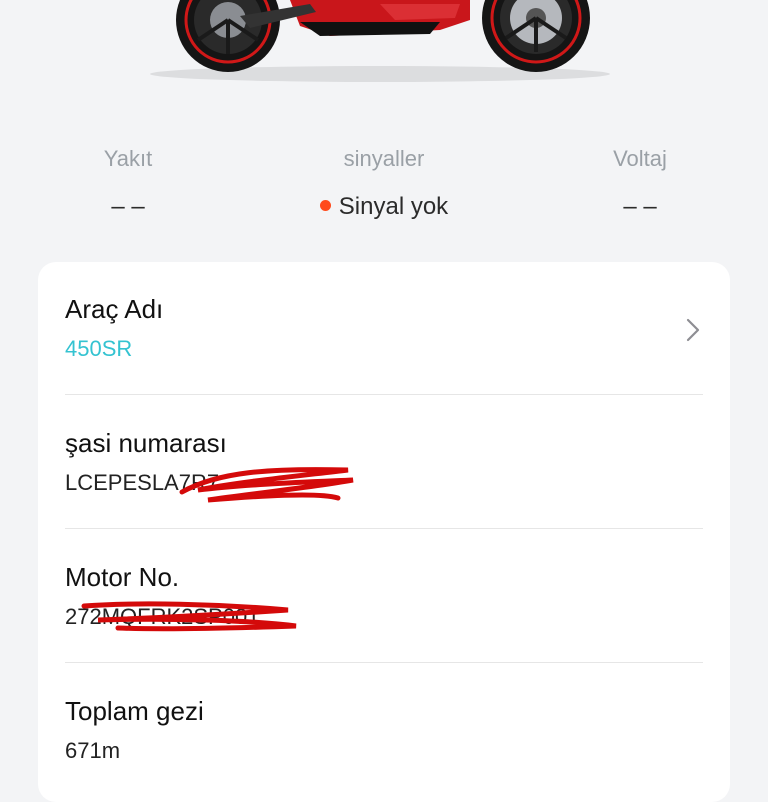  I want to click on signals-stat: sinyaller Sinyal yok, so click(384, 183).